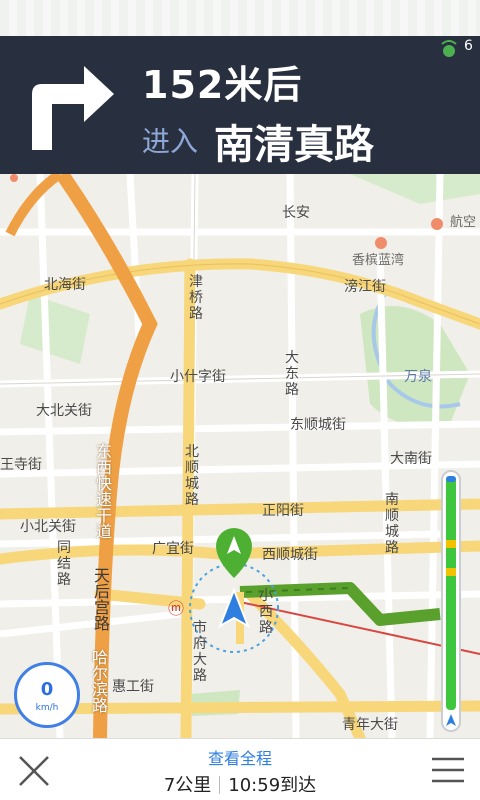 The image size is (480, 800). What do you see at coordinates (48, 527) in the screenshot?
I see `map-label-xiaobeiguanjie: 小北关街` at bounding box center [48, 527].